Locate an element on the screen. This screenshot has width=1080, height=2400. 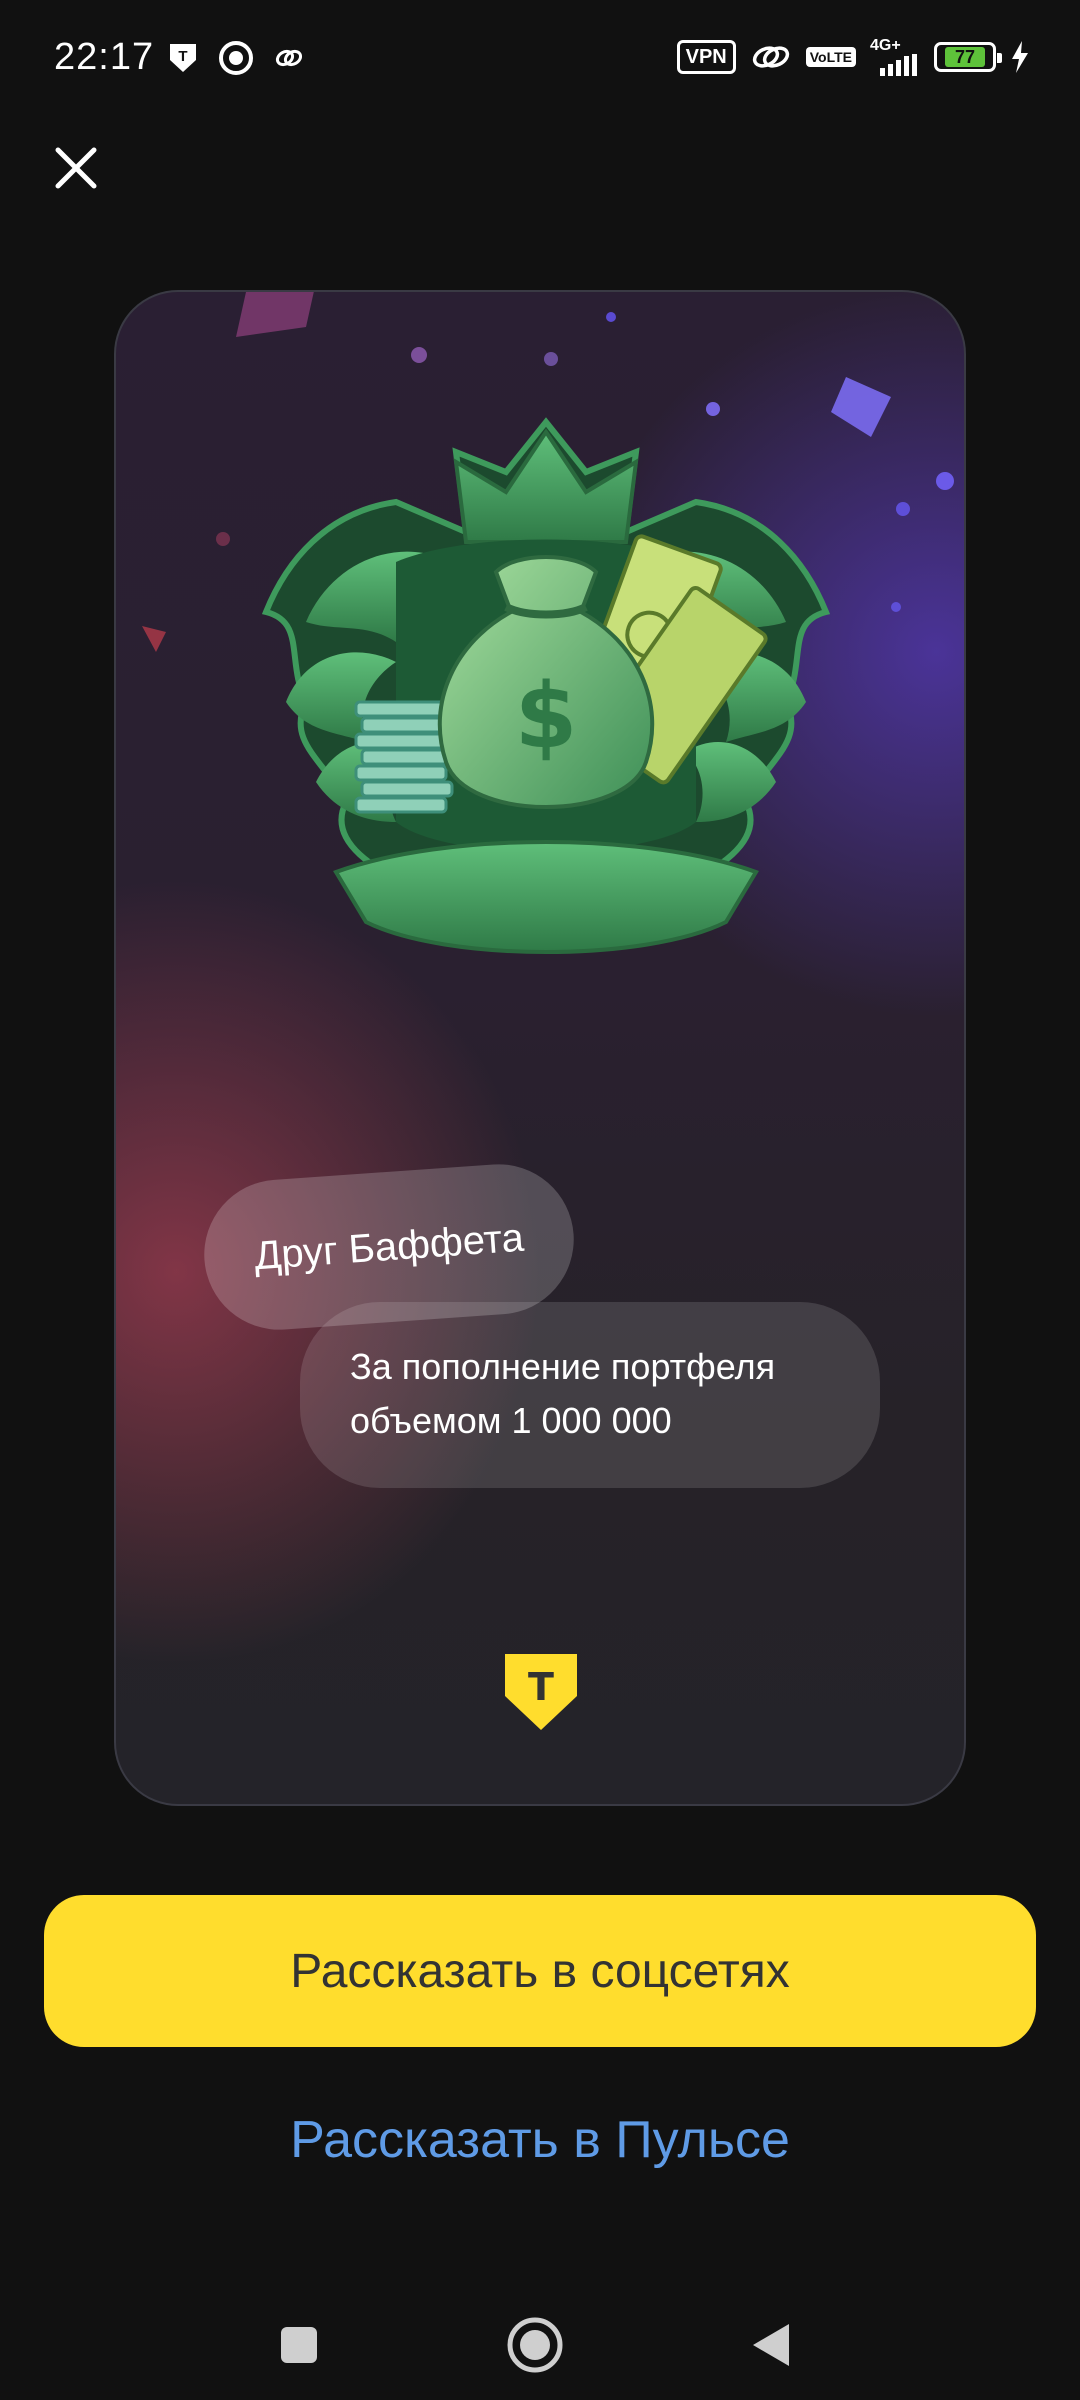
tbank-notification-icon: T is located at coordinates (183, 58).